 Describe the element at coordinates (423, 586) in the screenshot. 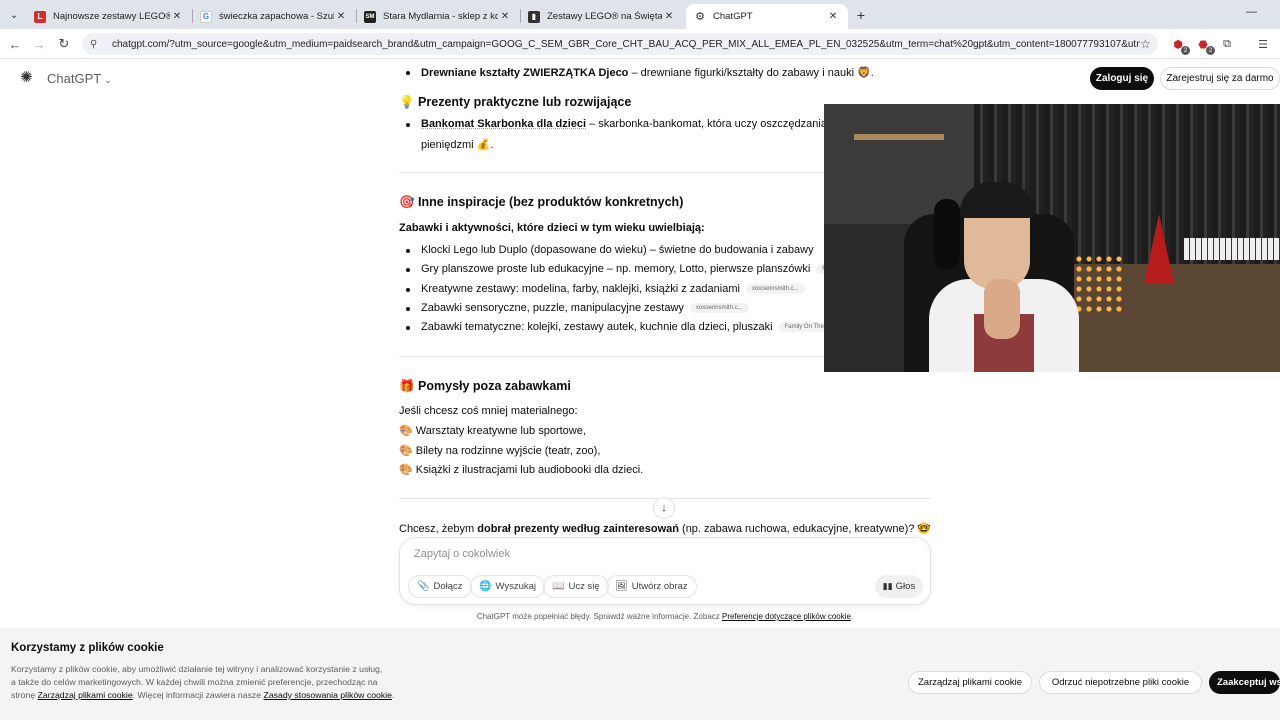

I see `paperclip-icon: 📎` at that location.